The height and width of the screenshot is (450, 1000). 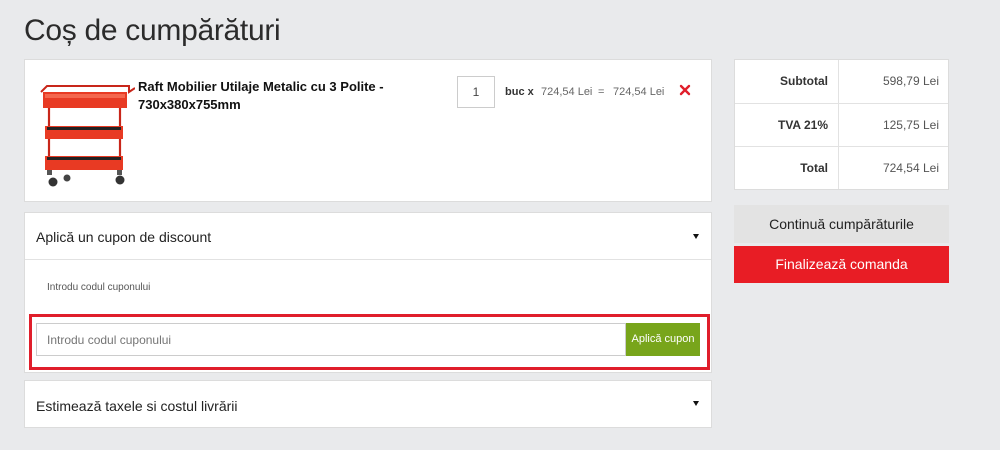 I want to click on coupon-label: Introdu codul cuponului, so click(x=99, y=287).